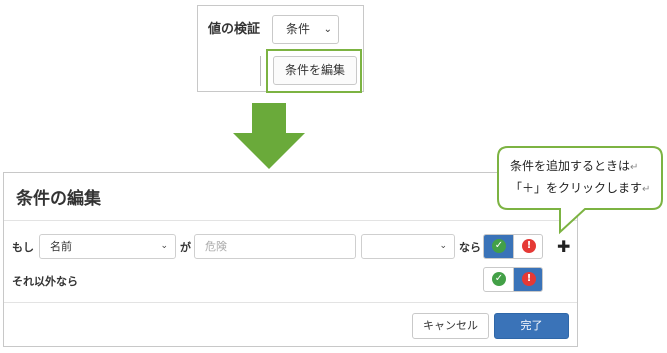 This screenshot has width=667, height=353. What do you see at coordinates (574, 166) in the screenshot?
I see `callout-line-1: 条件を追加するときは↵` at bounding box center [574, 166].